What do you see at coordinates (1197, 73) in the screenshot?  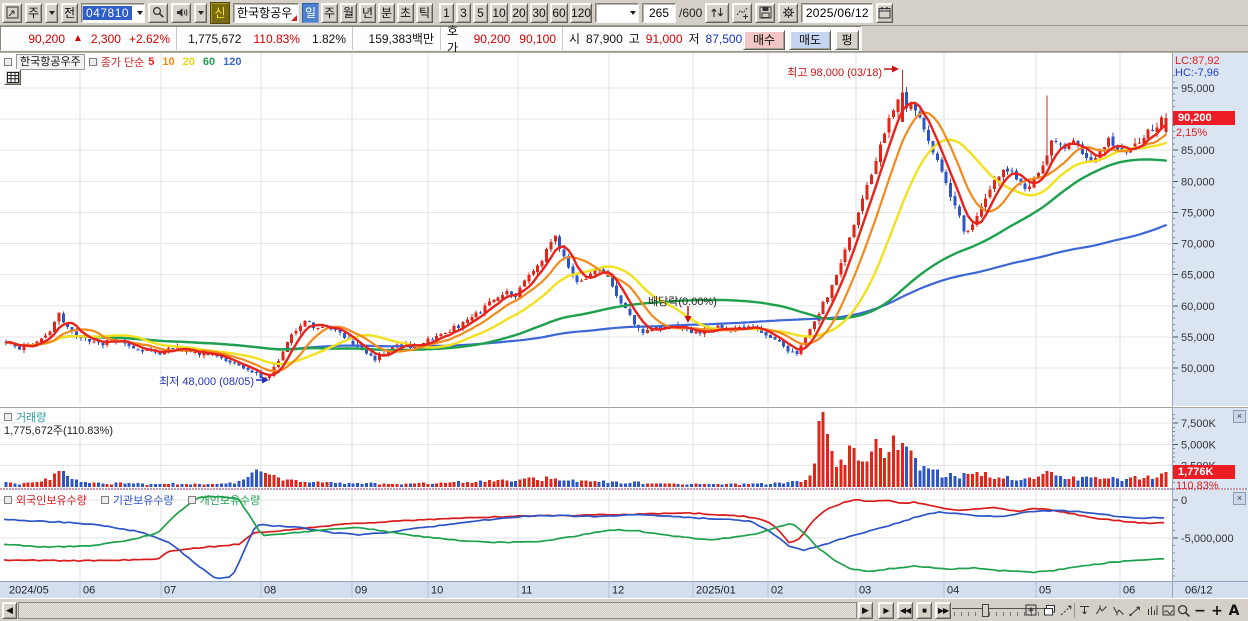 I see `hc-value: HC:-7,96` at bounding box center [1197, 73].